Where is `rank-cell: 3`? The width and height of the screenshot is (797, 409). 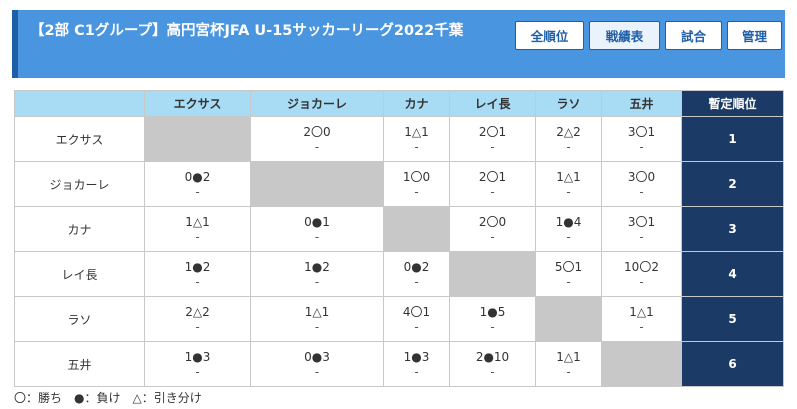 rank-cell: 3 is located at coordinates (732, 229).